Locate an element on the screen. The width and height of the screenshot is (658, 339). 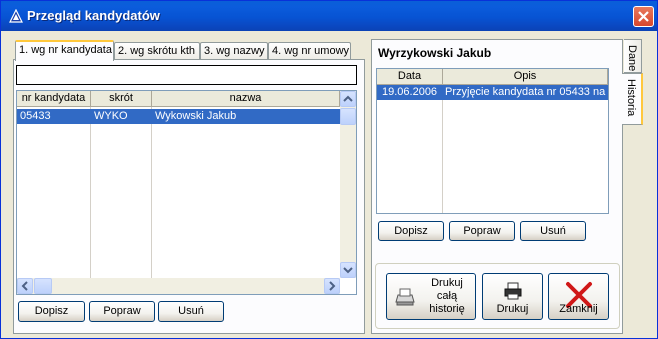
window-close-button is located at coordinates (643, 16).